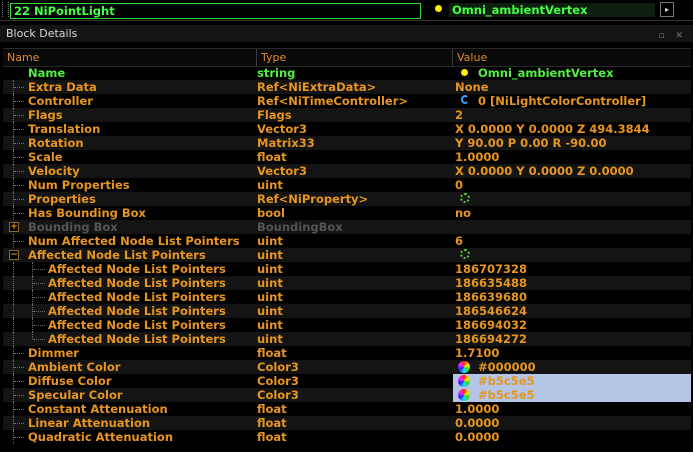  What do you see at coordinates (347, 213) in the screenshot?
I see `tree-row: Has Bounding Box bool no` at bounding box center [347, 213].